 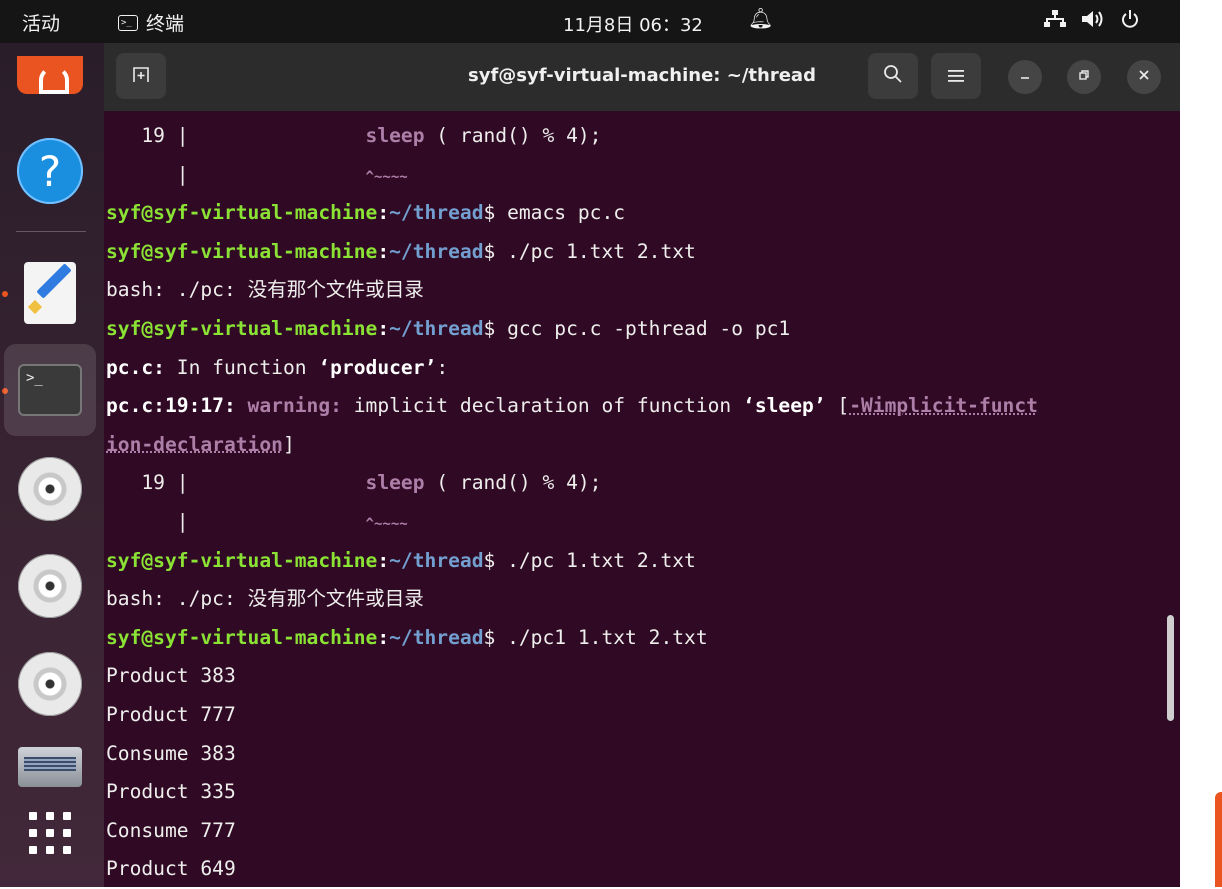 What do you see at coordinates (171, 830) in the screenshot?
I see `program-output-line: Consume 777` at bounding box center [171, 830].